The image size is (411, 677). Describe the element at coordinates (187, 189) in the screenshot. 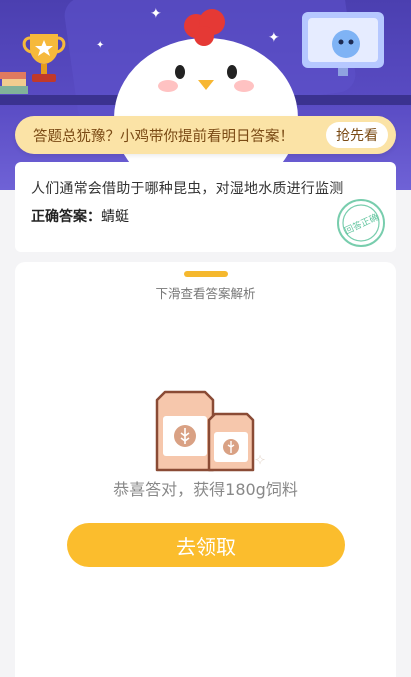

I see `question-text: 人们通常会借助于哪种昆虫，对湿地水质进行监测` at that location.